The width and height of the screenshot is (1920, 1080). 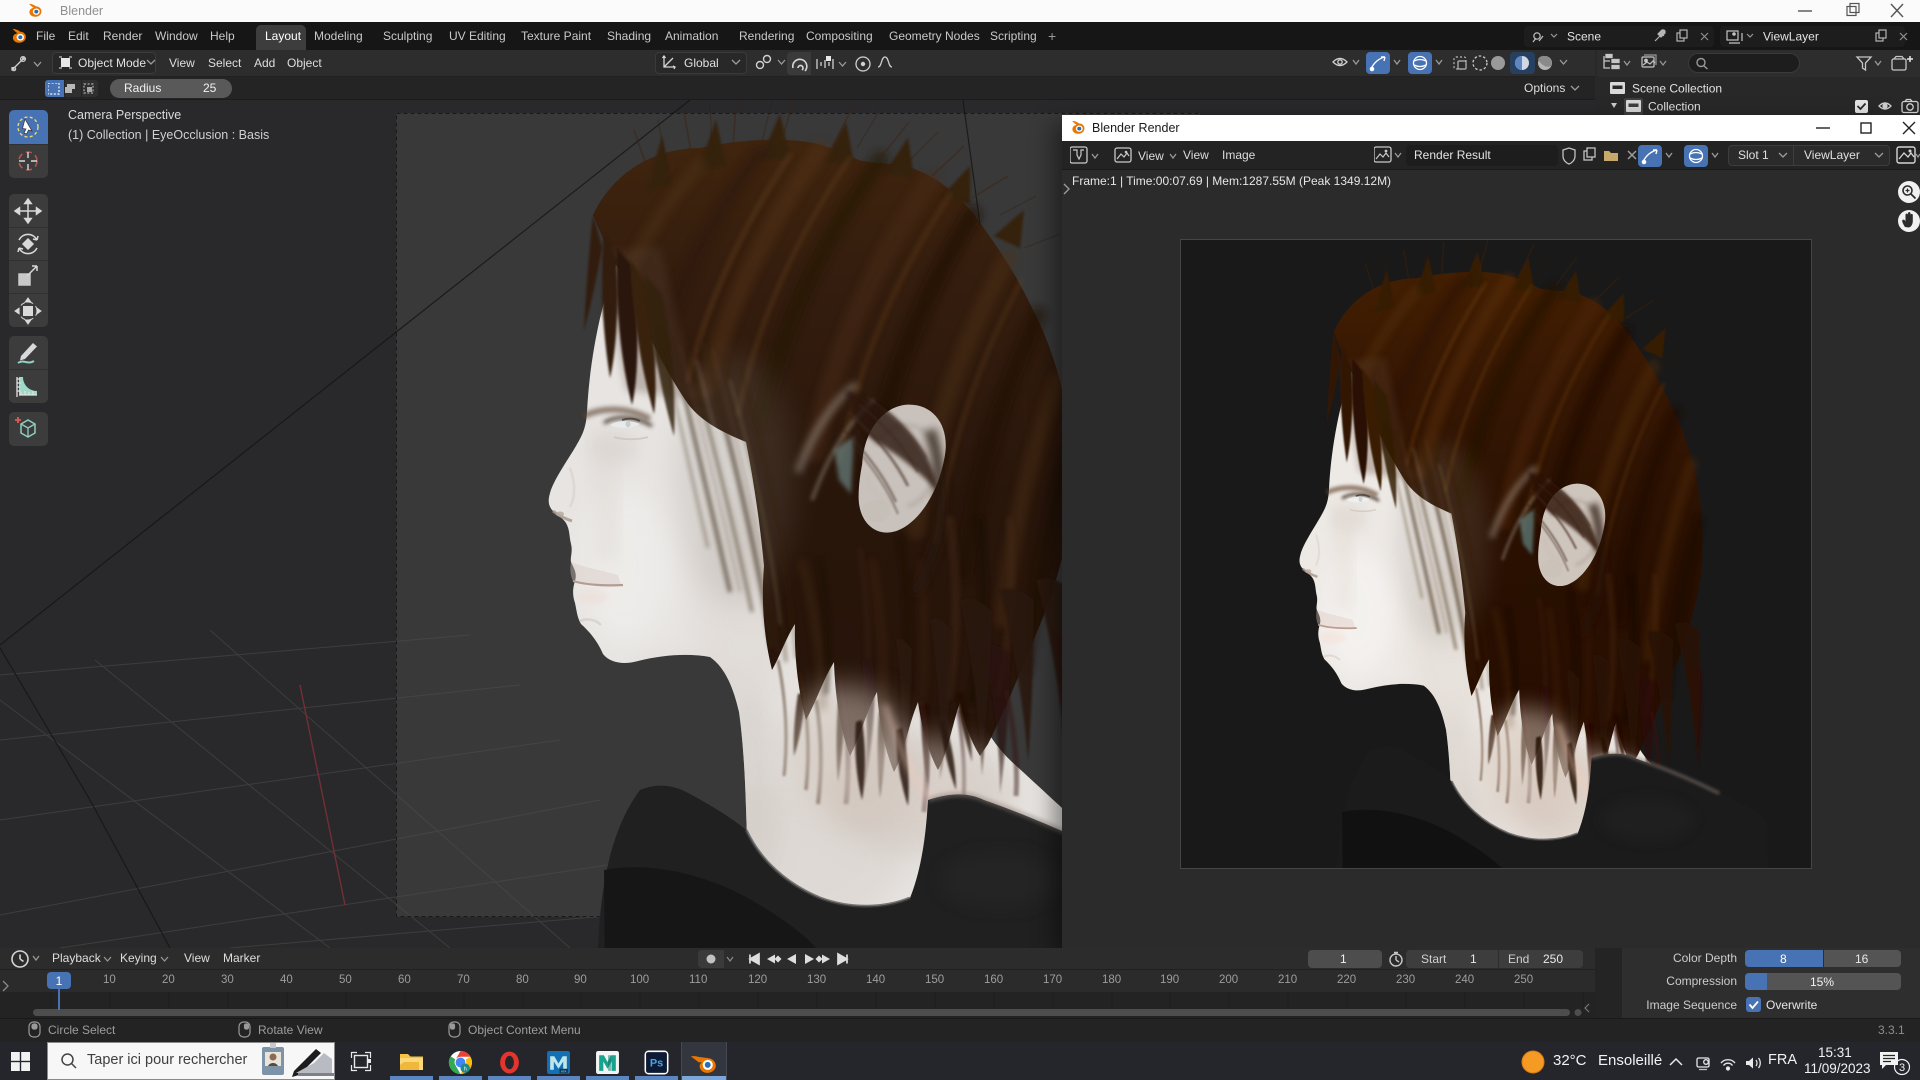 What do you see at coordinates (59, 981) in the screenshot?
I see `svg-text: 1` at bounding box center [59, 981].